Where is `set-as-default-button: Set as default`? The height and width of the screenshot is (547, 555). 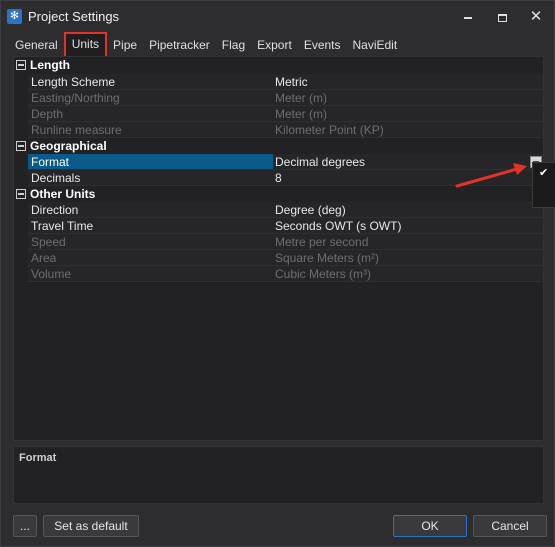 set-as-default-button: Set as default is located at coordinates (91, 526).